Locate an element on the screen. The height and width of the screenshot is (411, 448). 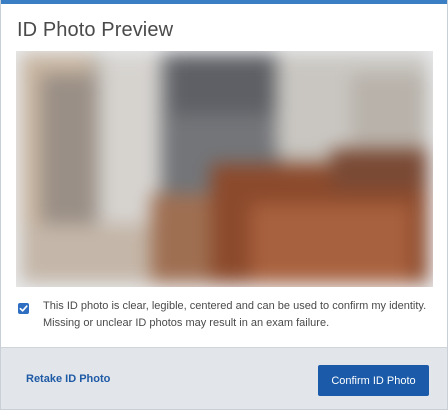
confirm-photo-button: Confirm ID Photo is located at coordinates (373, 380).